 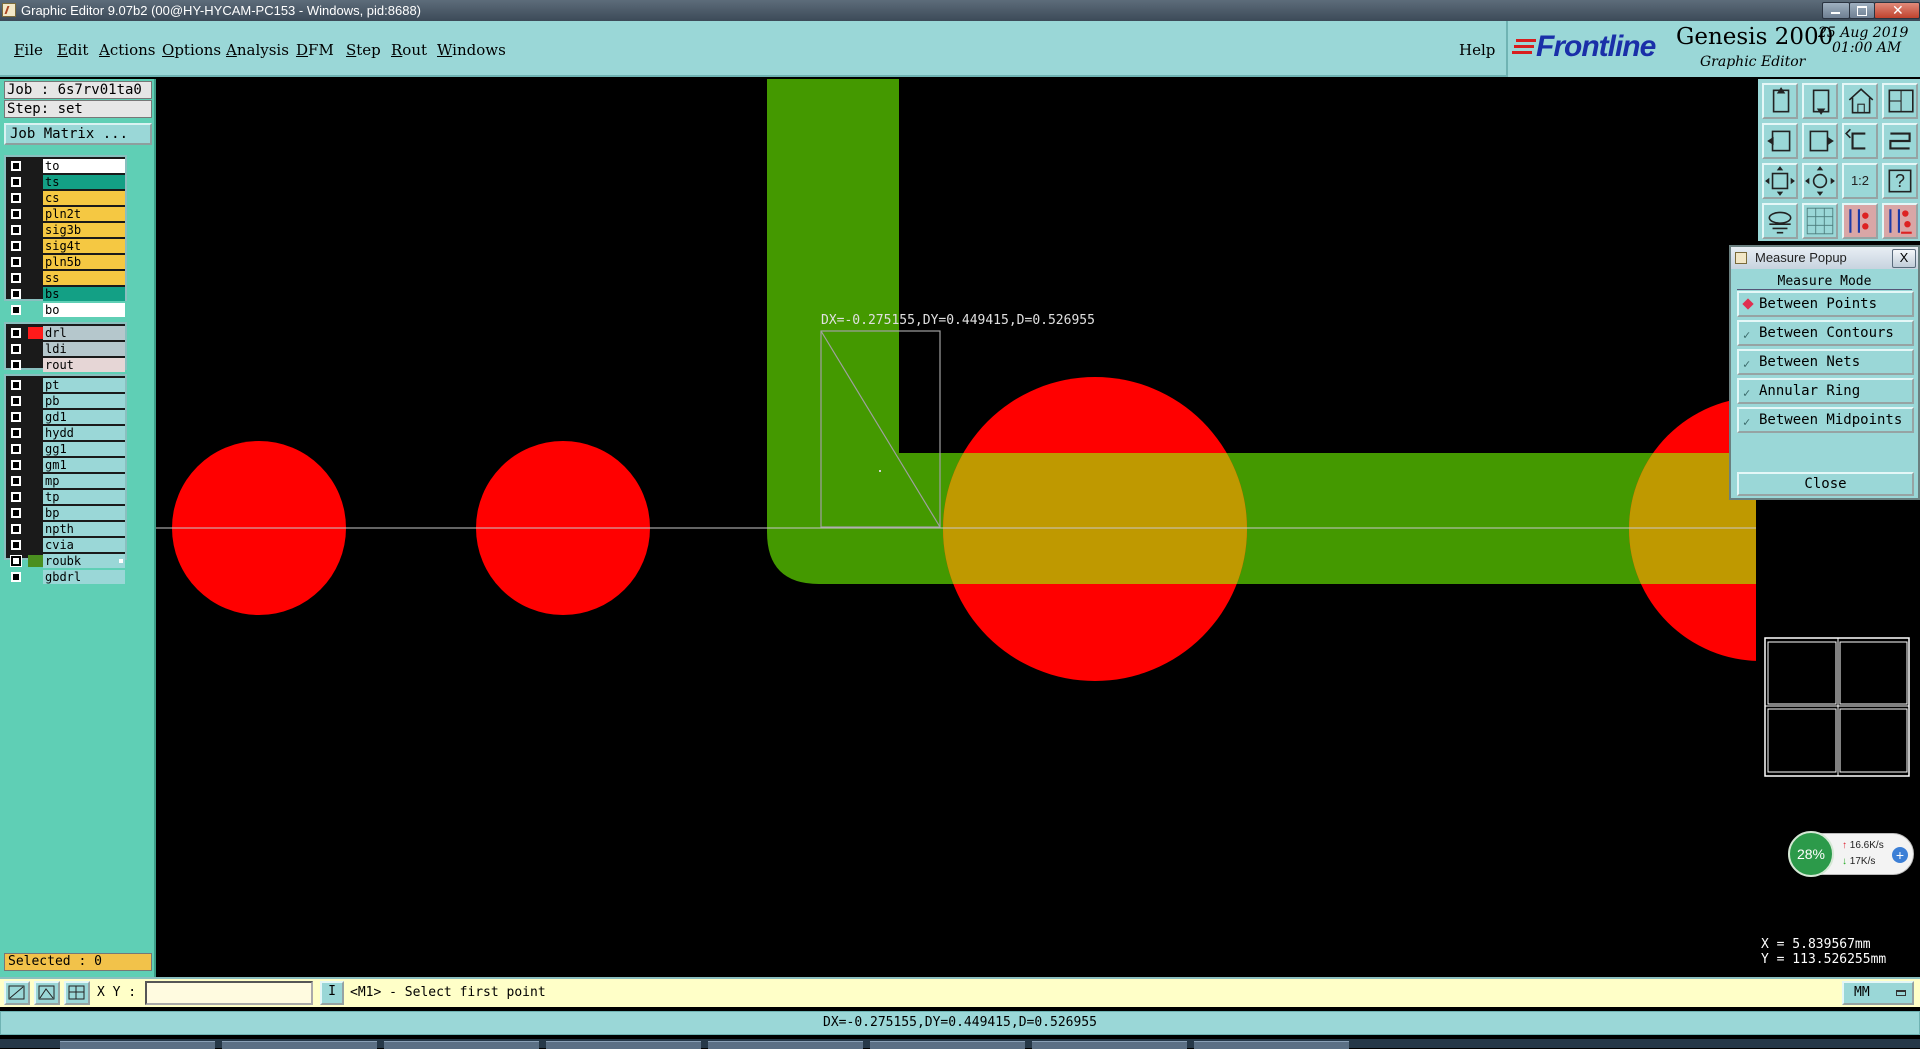 What do you see at coordinates (84, 465) in the screenshot?
I see `layer-name: gm1` at bounding box center [84, 465].